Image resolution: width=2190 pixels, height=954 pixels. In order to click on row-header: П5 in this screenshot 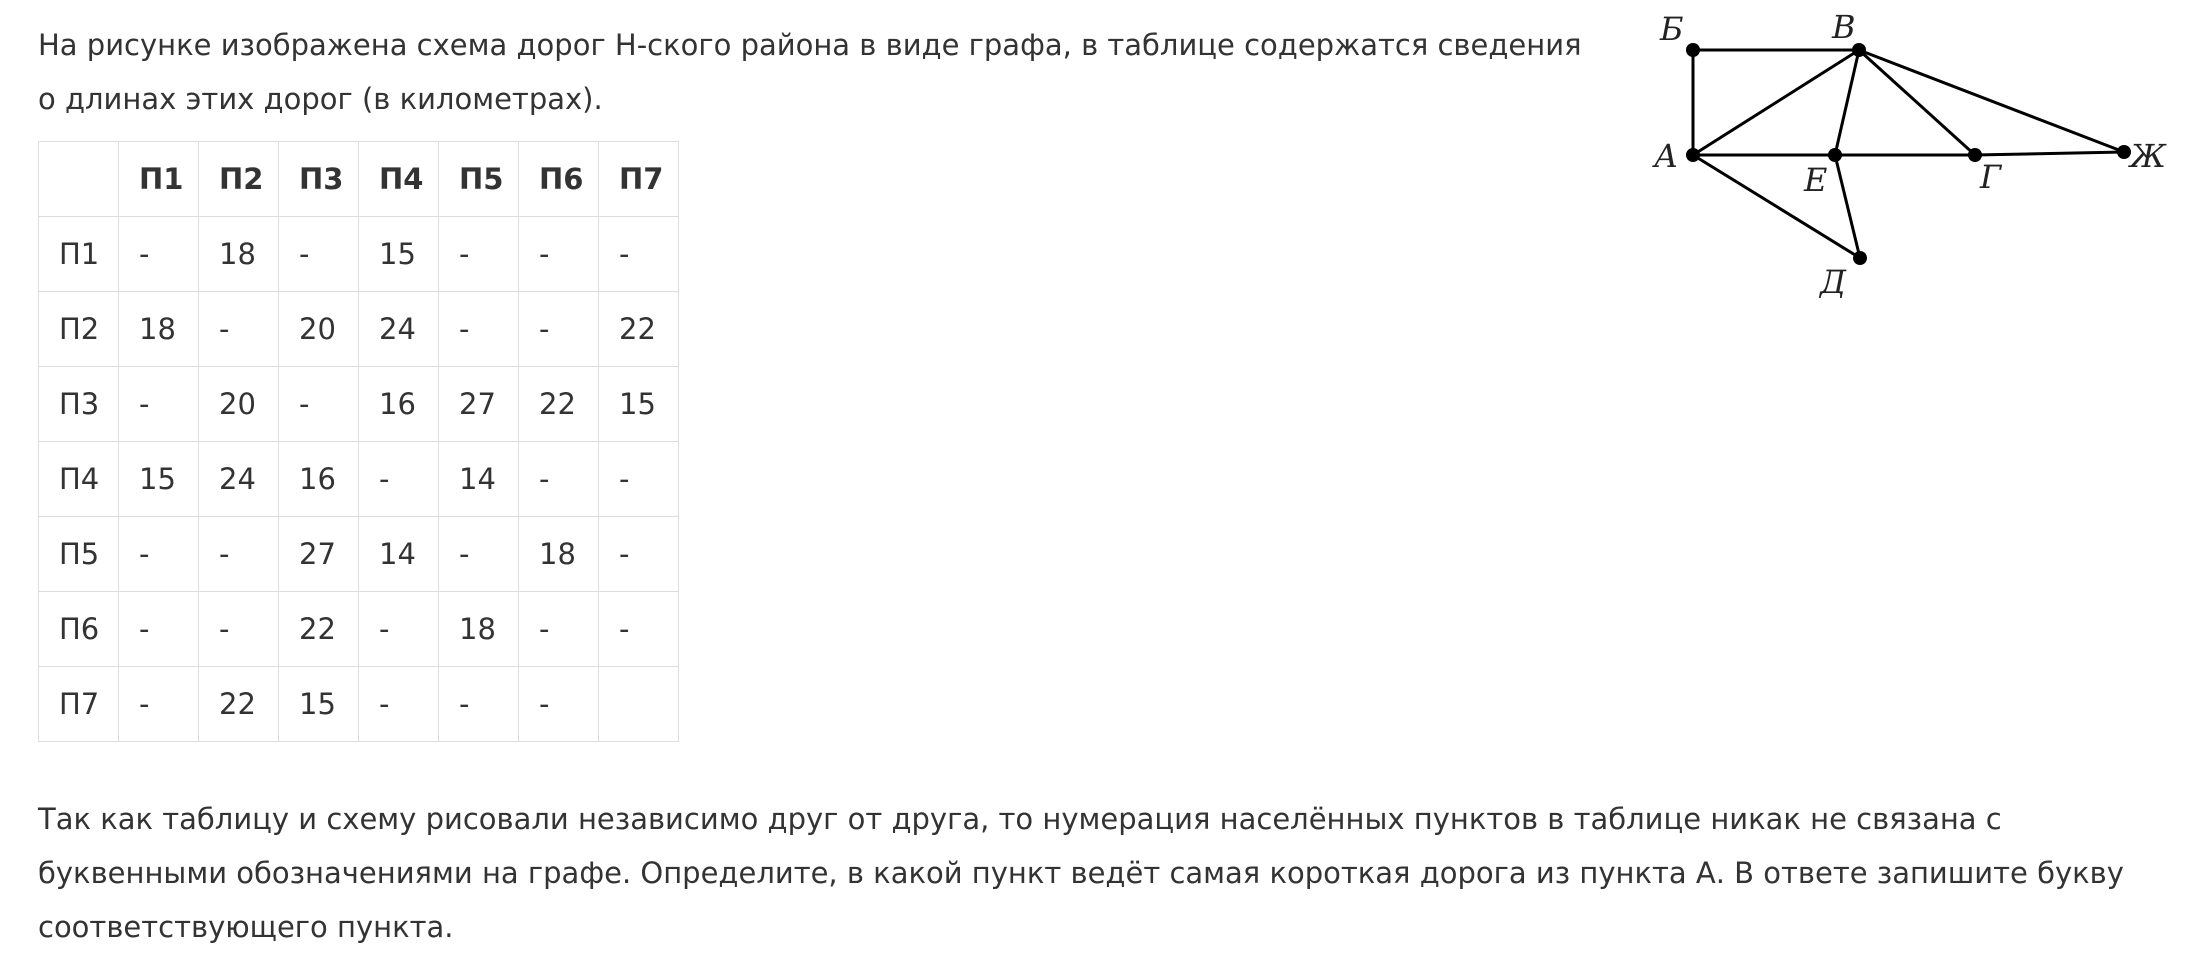, I will do `click(78, 554)`.